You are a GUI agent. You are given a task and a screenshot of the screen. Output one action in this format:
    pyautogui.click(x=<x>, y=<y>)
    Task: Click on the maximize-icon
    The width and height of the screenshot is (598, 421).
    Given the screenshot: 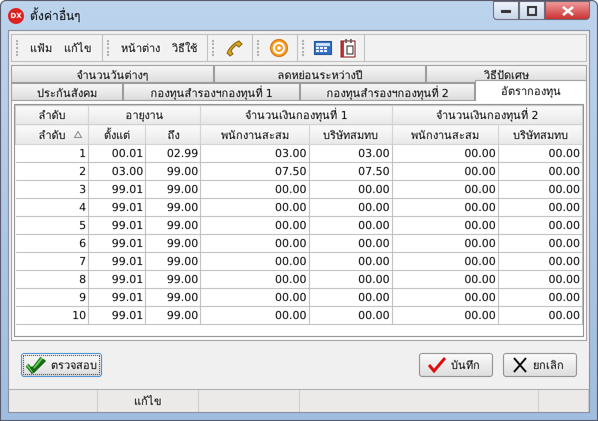 What is the action you would take?
    pyautogui.click(x=532, y=11)
    